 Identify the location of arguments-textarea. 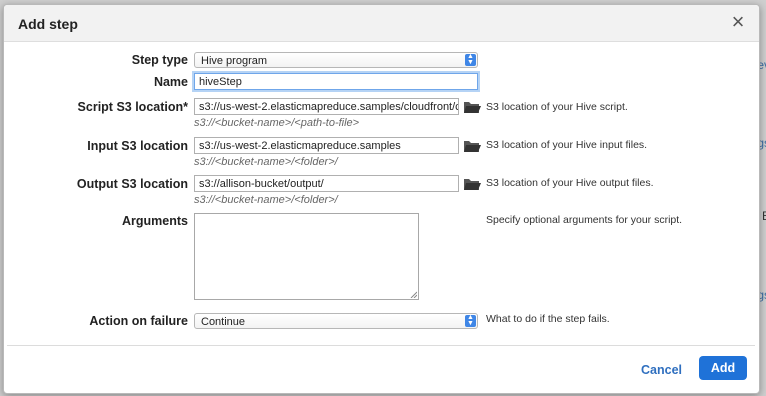
(306, 256).